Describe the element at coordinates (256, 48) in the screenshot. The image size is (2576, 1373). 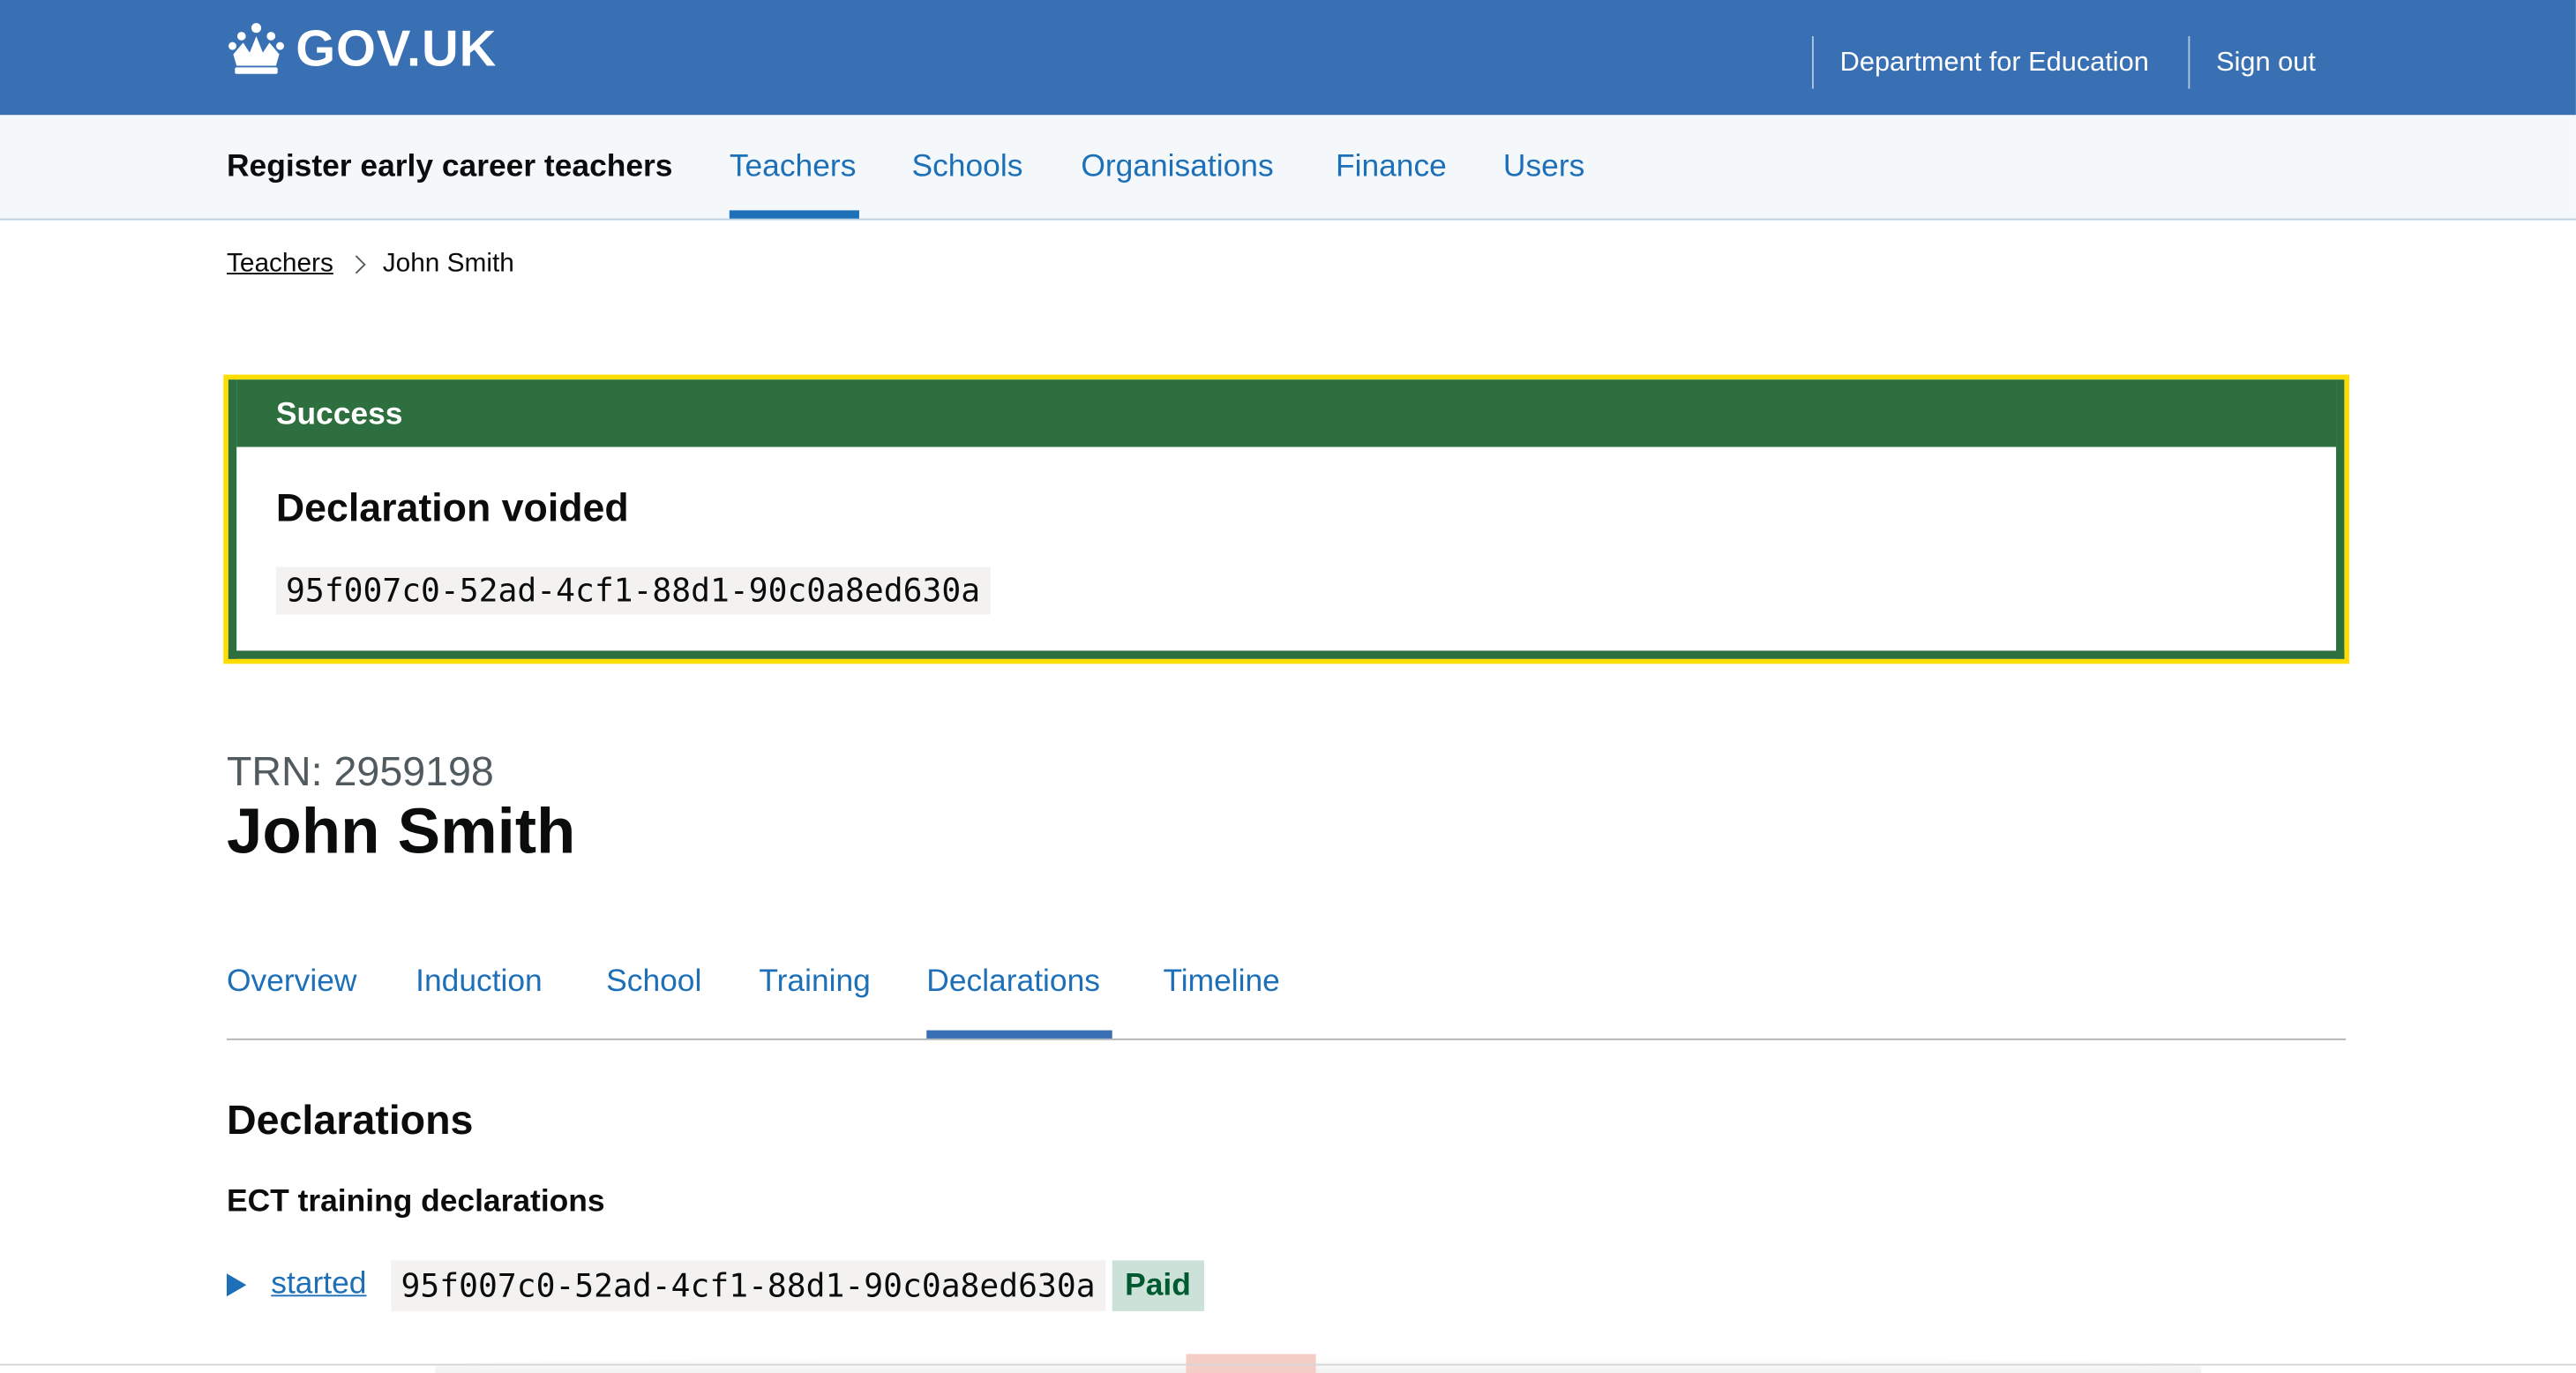
I see `crown-icon` at that location.